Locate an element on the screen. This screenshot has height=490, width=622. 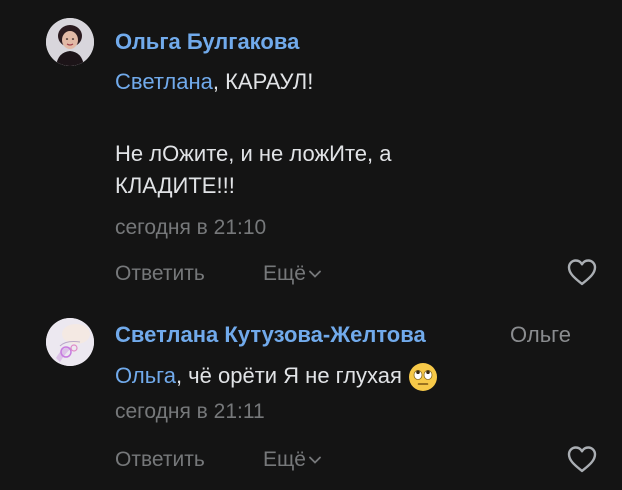
comment-text-line: Ольга, чё орёти Я не глухая is located at coordinates (276, 376).